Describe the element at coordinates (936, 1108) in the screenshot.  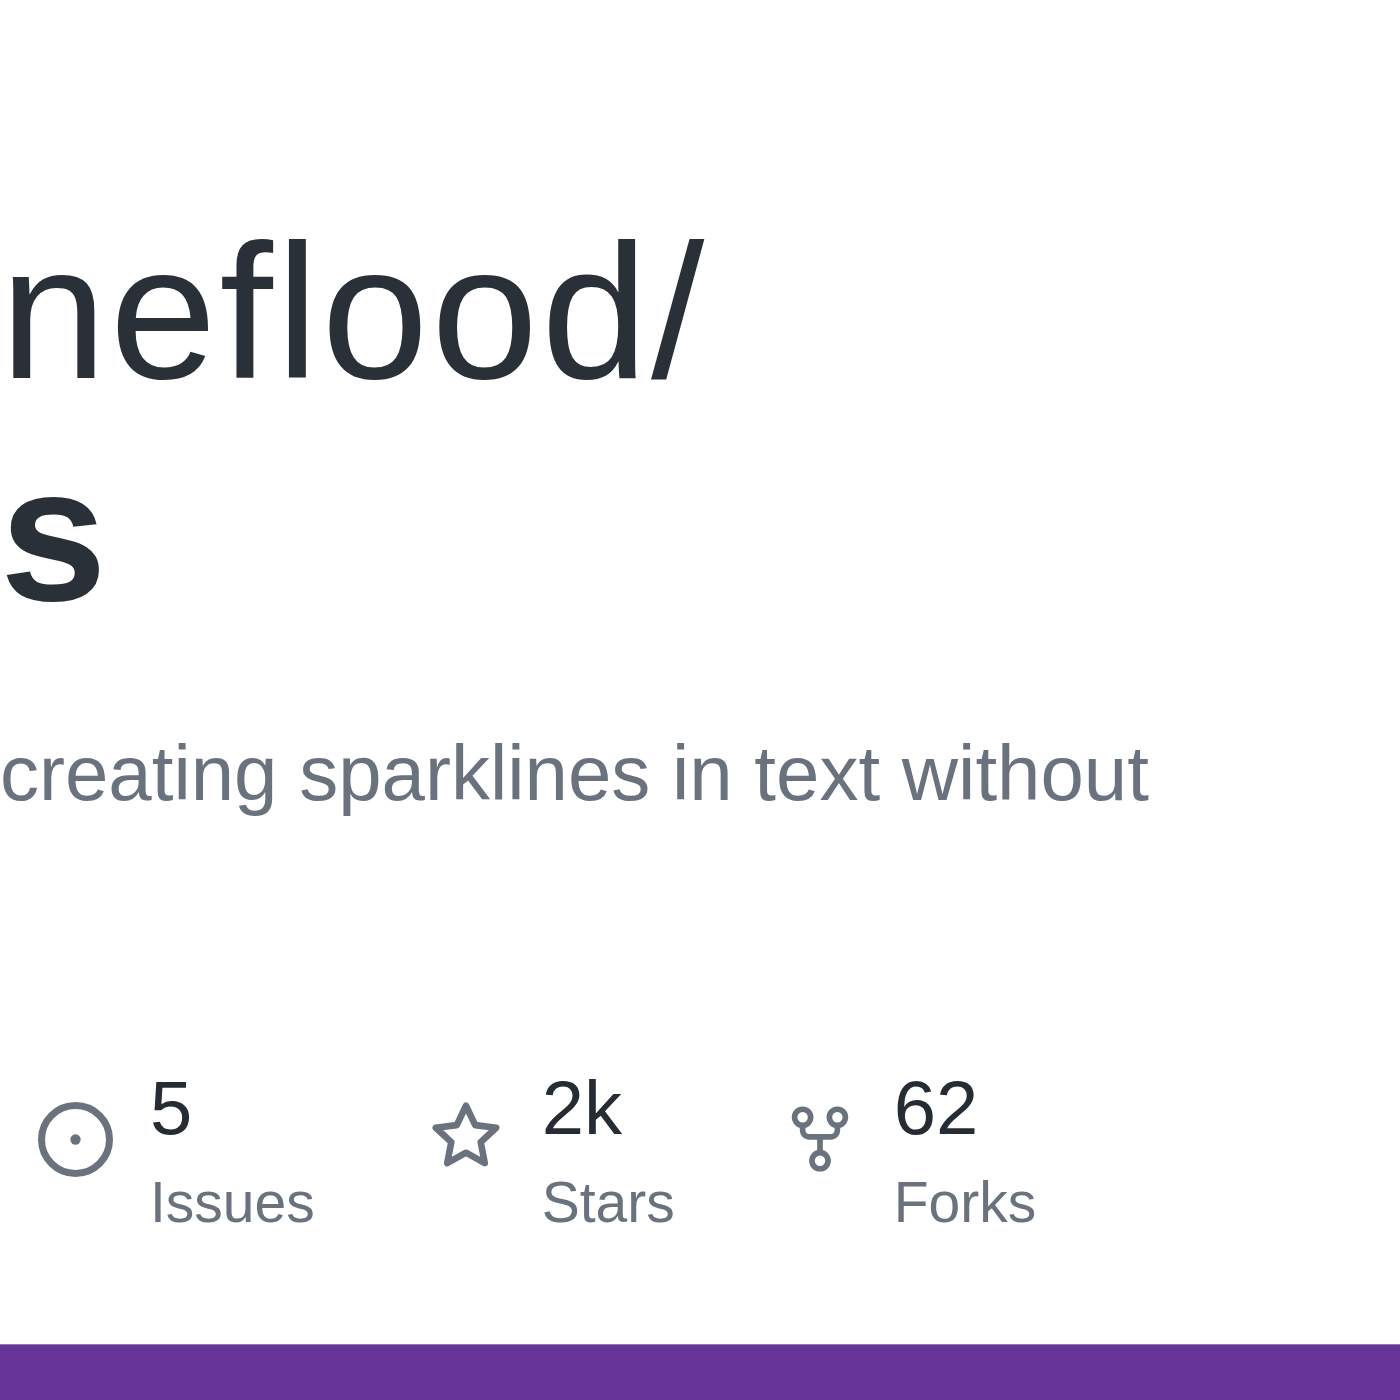
I see `stat-count: 62` at that location.